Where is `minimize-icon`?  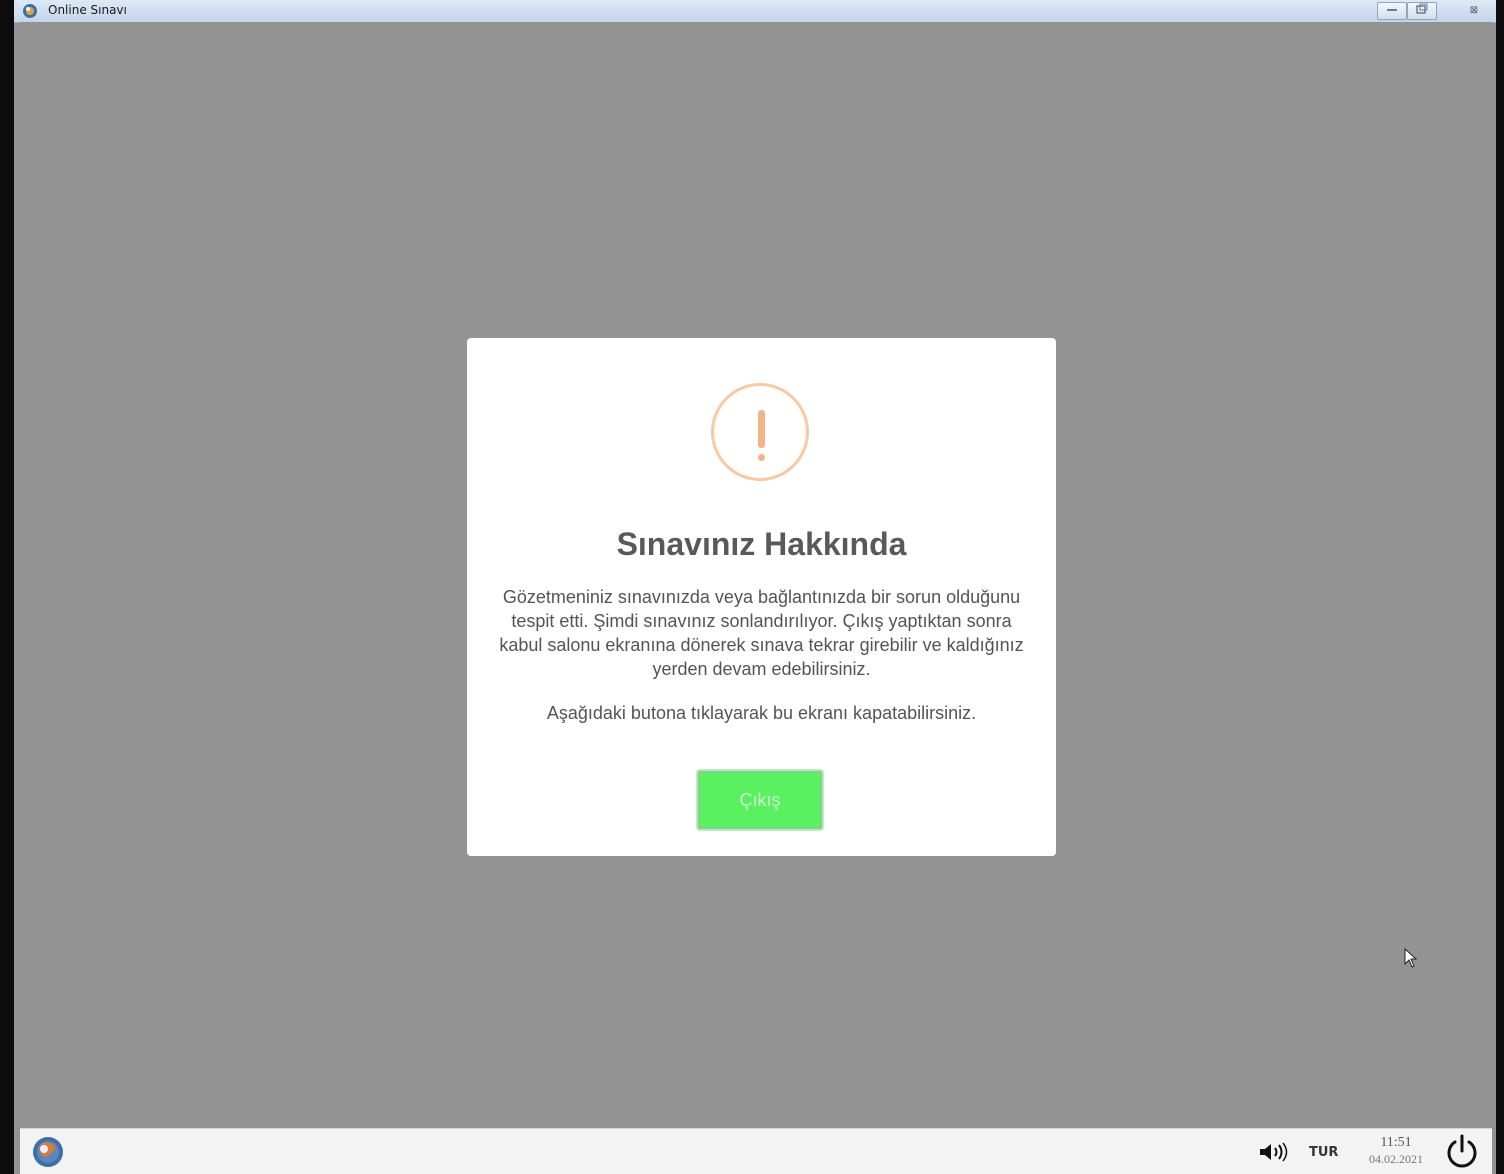 minimize-icon is located at coordinates (1392, 10).